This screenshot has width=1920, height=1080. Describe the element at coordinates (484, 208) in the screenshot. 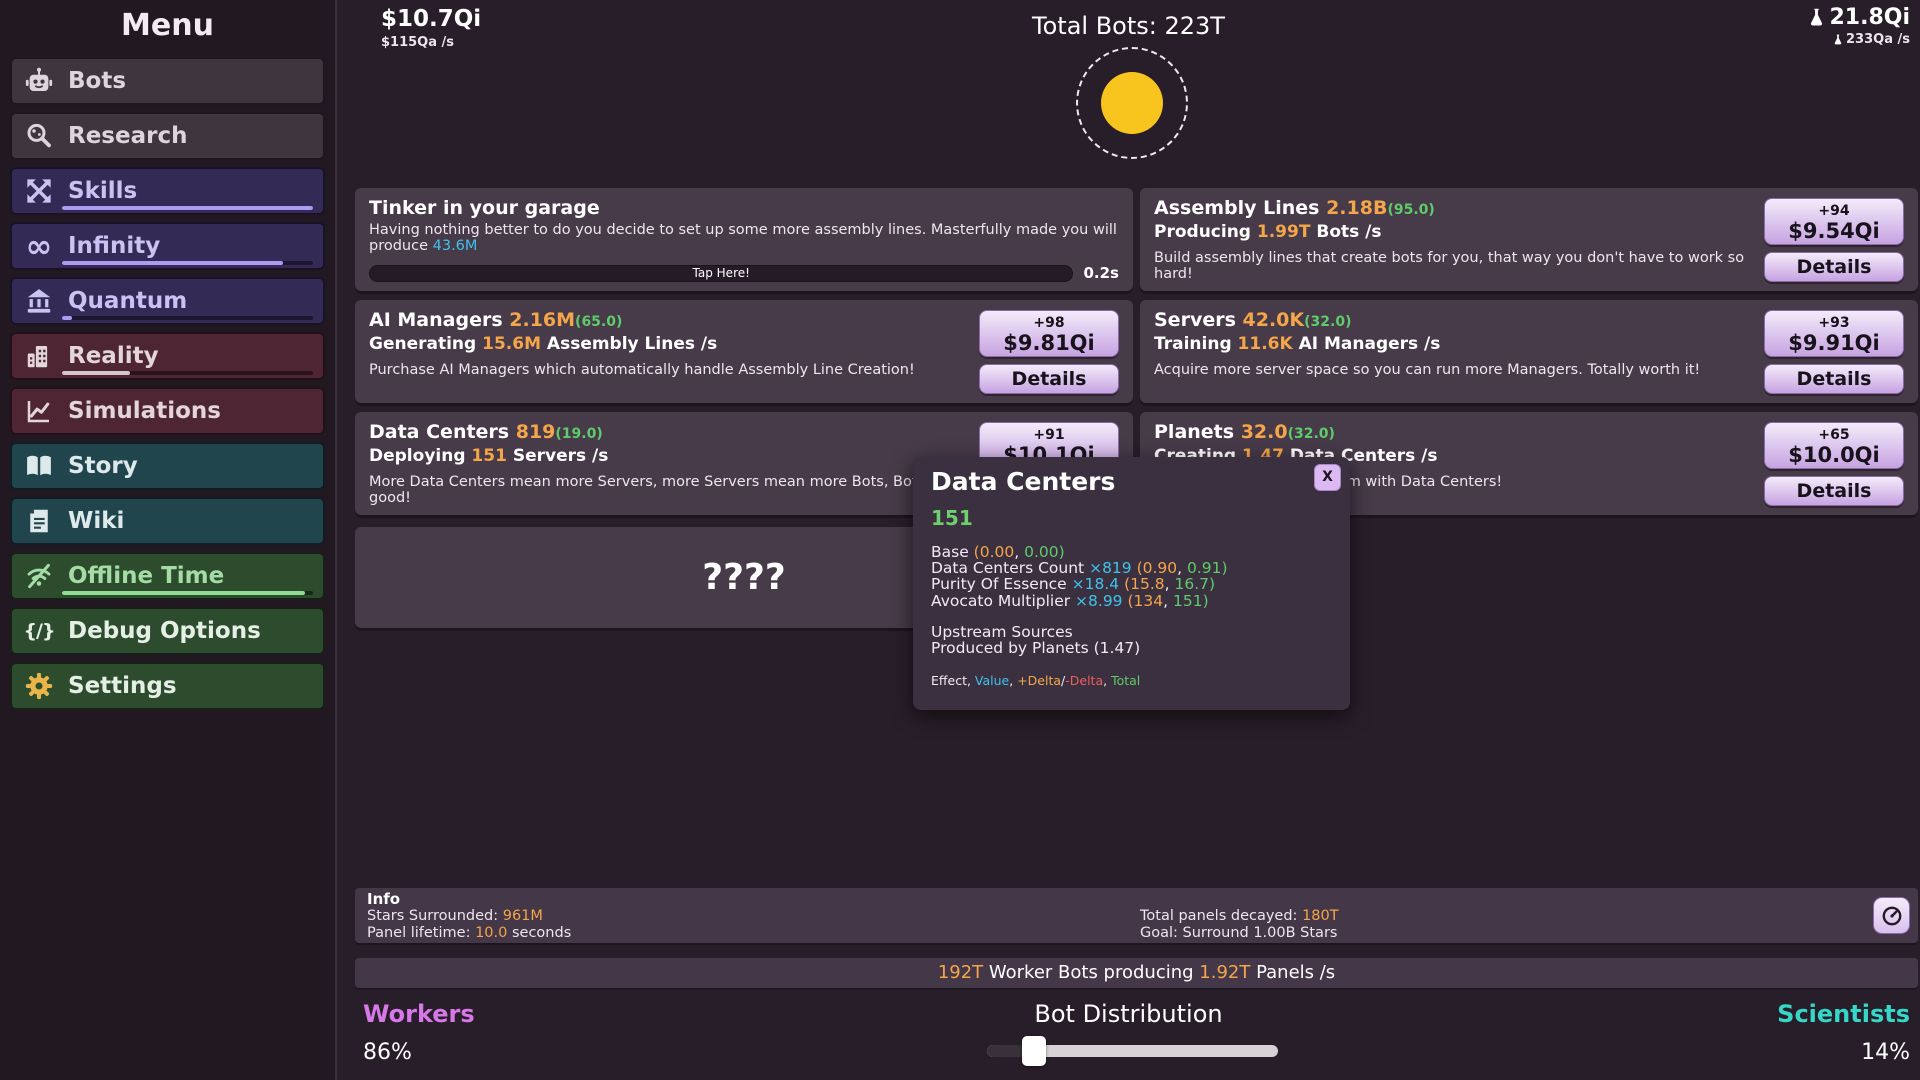

I see `tinker-title: Tinker in your garage` at that location.